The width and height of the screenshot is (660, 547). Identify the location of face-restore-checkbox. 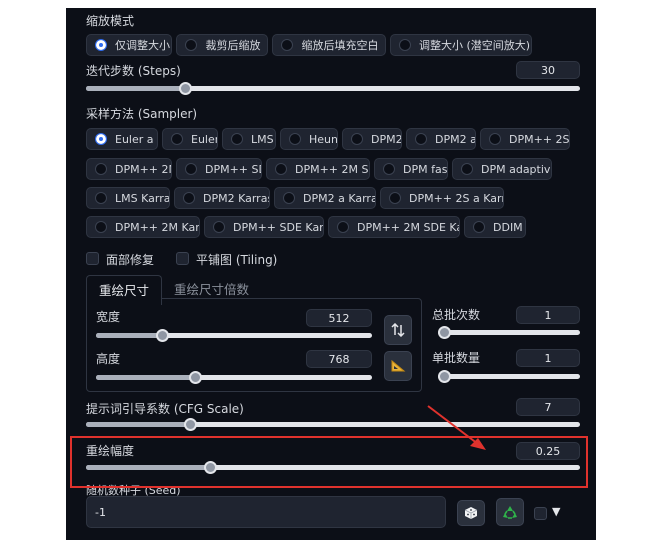
(92, 258).